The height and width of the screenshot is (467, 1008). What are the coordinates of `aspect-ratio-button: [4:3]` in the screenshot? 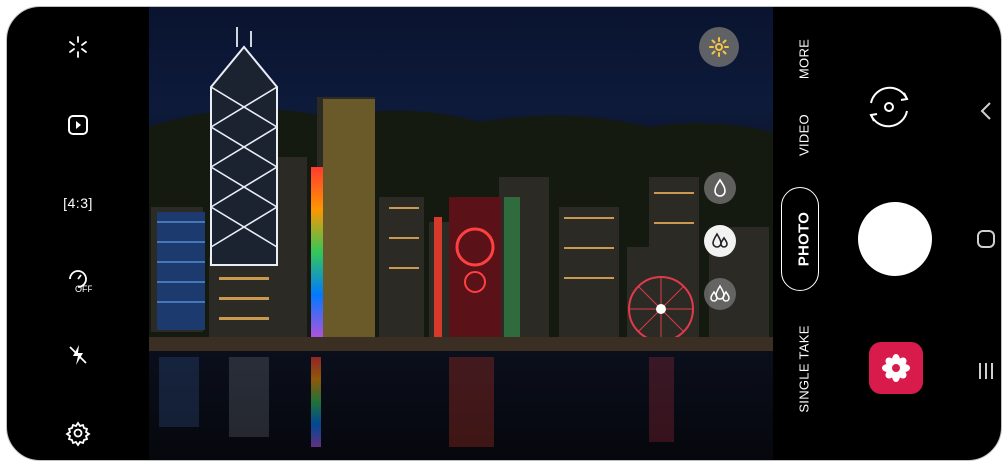 It's located at (78, 203).